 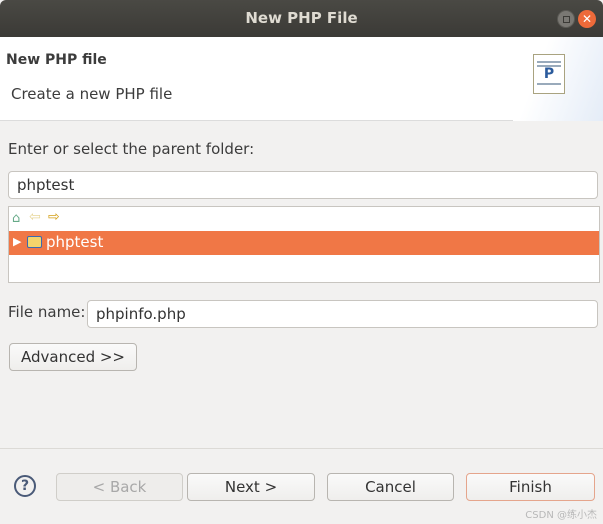 I want to click on tree-item-label: phptest, so click(x=75, y=242).